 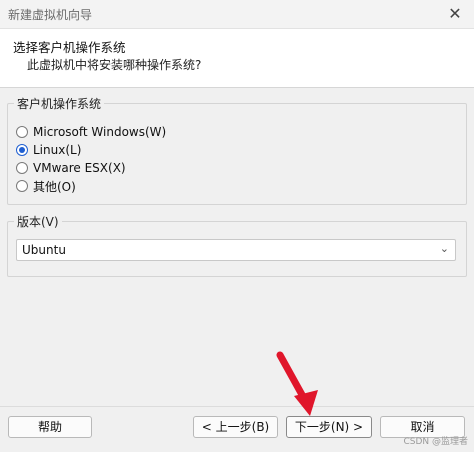 What do you see at coordinates (54, 186) in the screenshot?
I see `radio-label: 其他(O)` at bounding box center [54, 186].